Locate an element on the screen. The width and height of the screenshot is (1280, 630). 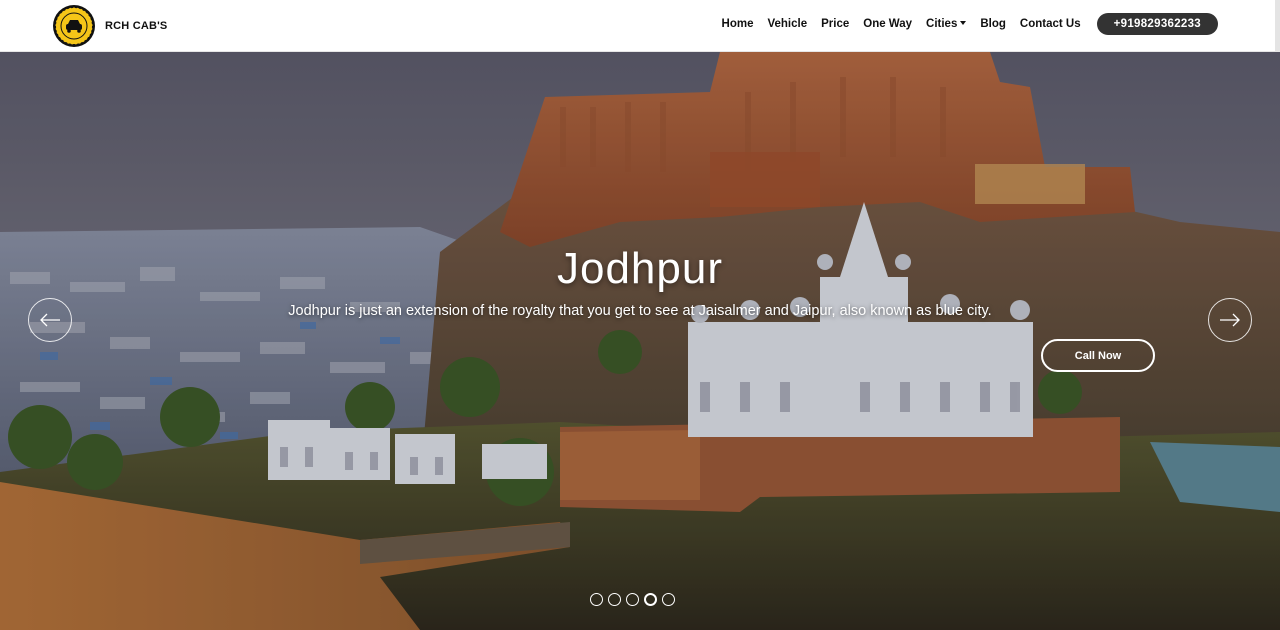
slide-indicators is located at coordinates (632, 599).